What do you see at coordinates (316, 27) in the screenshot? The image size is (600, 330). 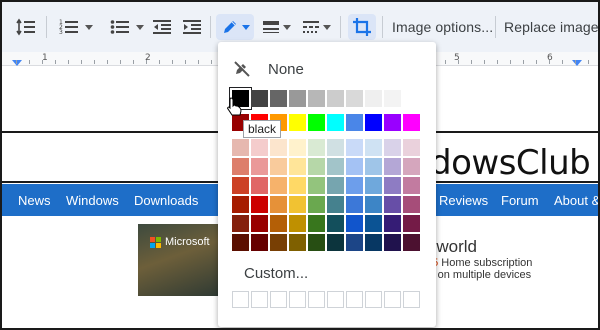 I see `border-dash-button` at bounding box center [316, 27].